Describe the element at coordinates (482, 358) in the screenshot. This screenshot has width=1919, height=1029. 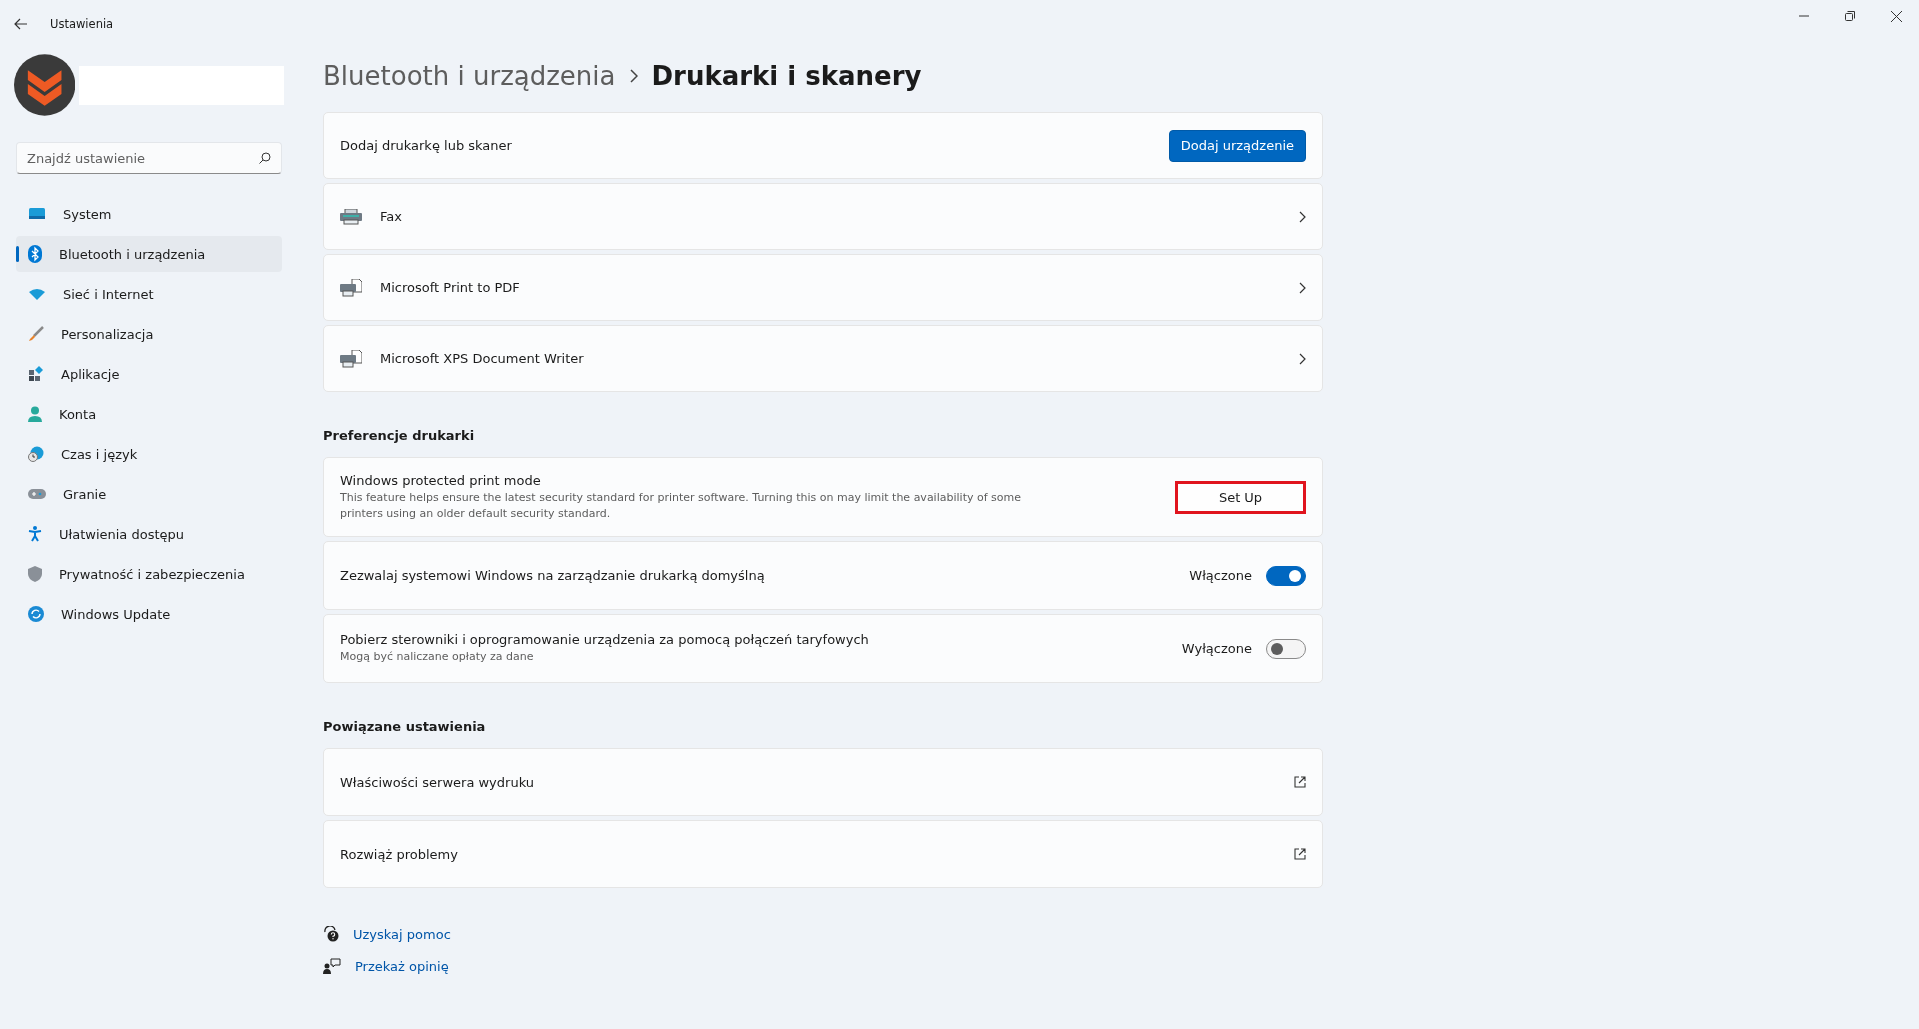
I see `device-name: Microsoft XPS Document Writer` at that location.